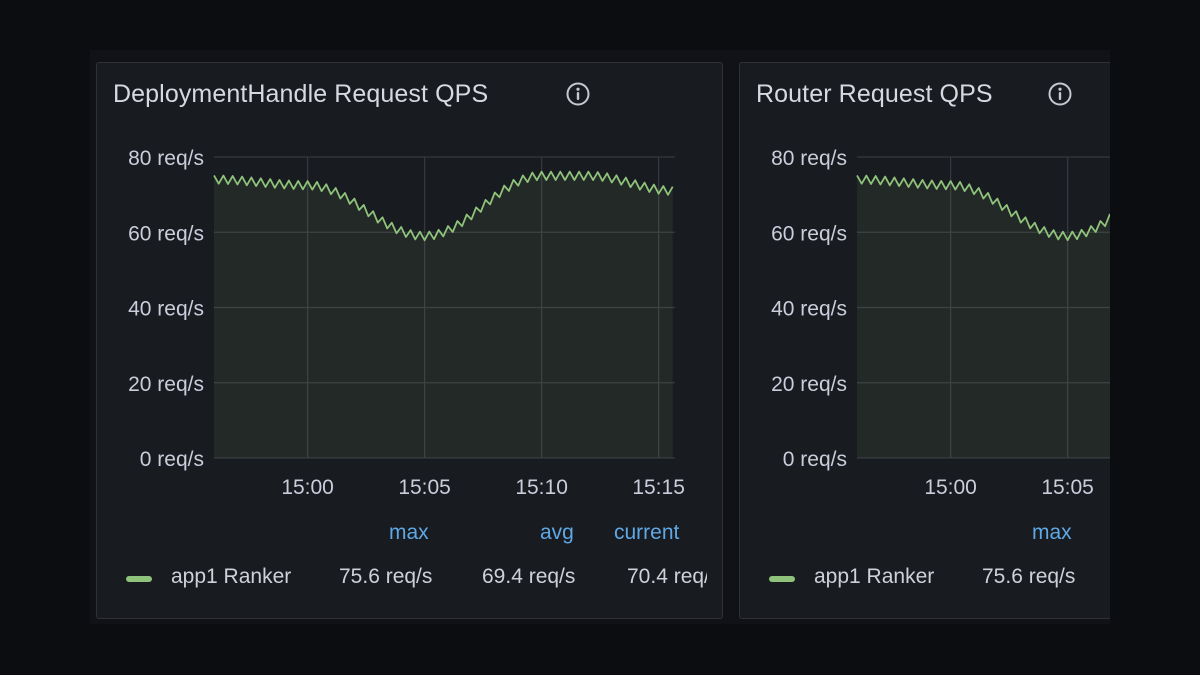  I want to click on legend-value-current-wrap: 70.4 req/s, so click(667, 577).